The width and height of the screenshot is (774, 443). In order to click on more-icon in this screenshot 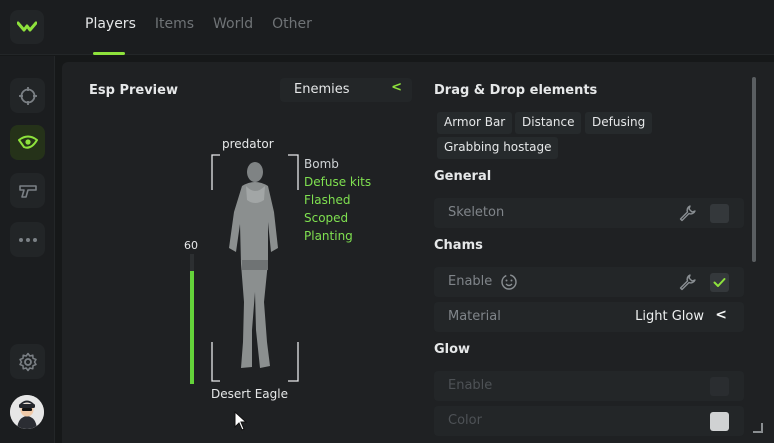, I will do `click(27, 239)`.